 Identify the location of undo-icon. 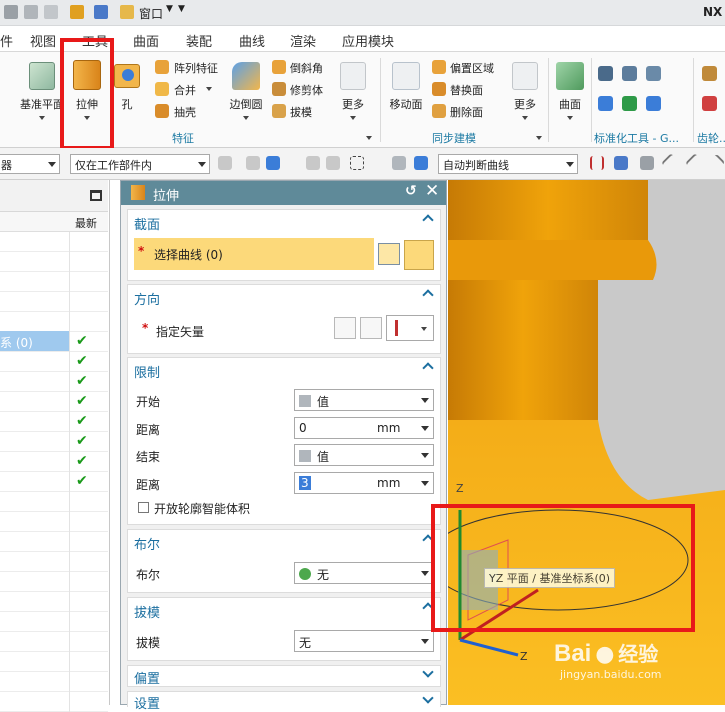
(11, 12).